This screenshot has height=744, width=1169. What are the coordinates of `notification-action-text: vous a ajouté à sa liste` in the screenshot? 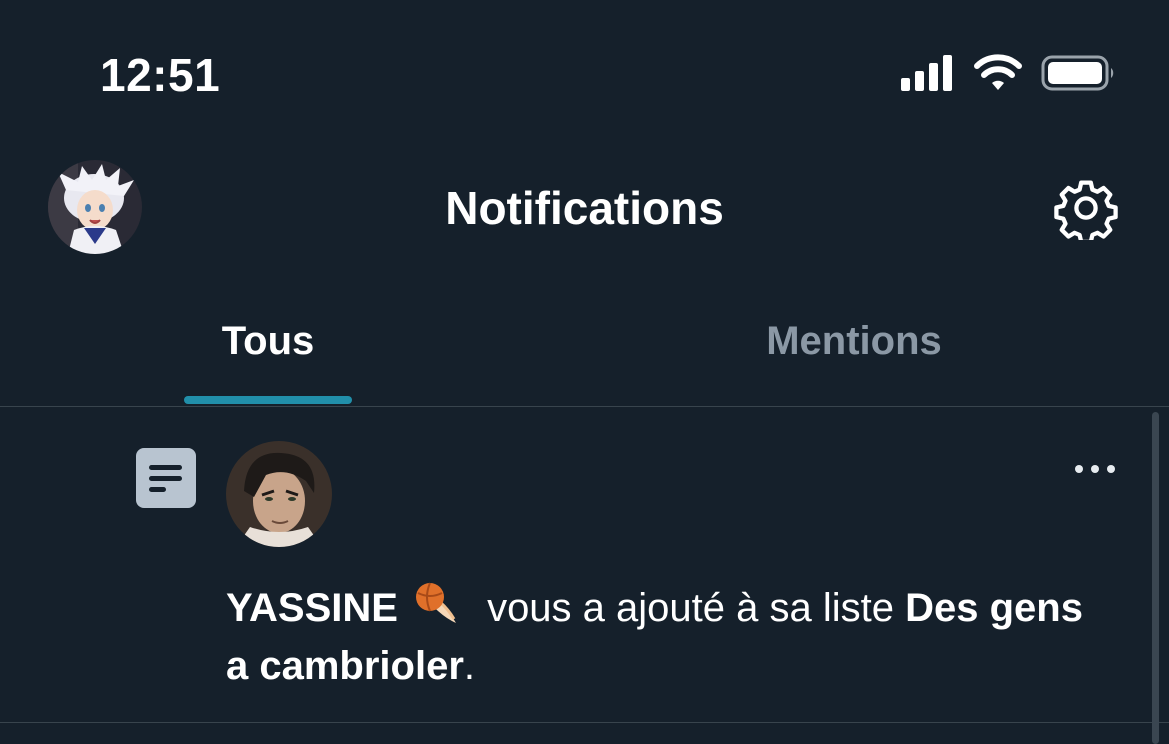 It's located at (690, 608).